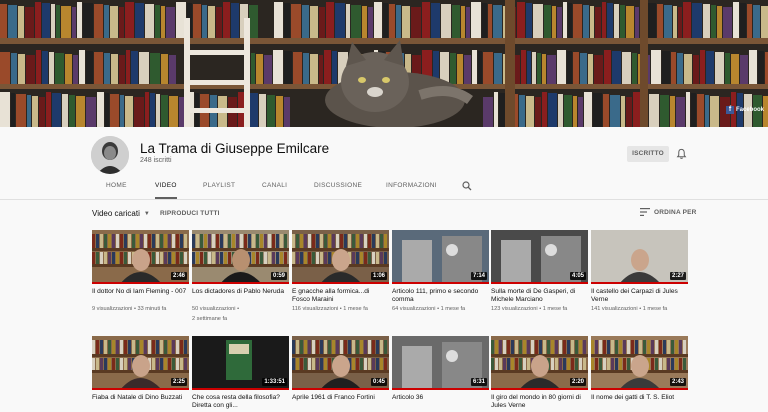 This screenshot has width=768, height=412. I want to click on video-thumbnail: 1:33:51, so click(240, 363).